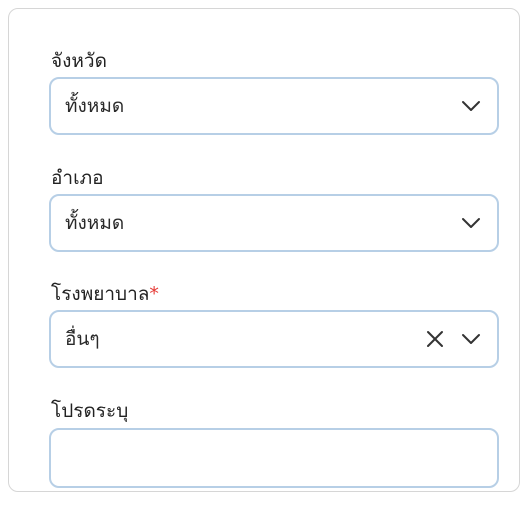  What do you see at coordinates (274, 339) in the screenshot?
I see `hospital-select: อื่นๆ` at bounding box center [274, 339].